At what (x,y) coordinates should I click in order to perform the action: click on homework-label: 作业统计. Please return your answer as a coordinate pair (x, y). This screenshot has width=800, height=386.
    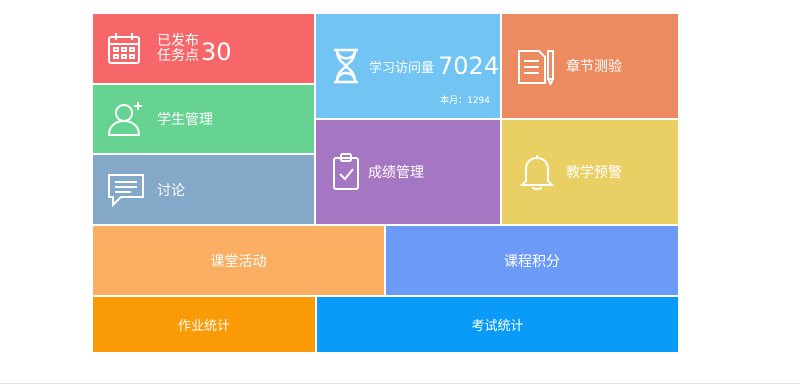
    Looking at the image, I should click on (203, 326).